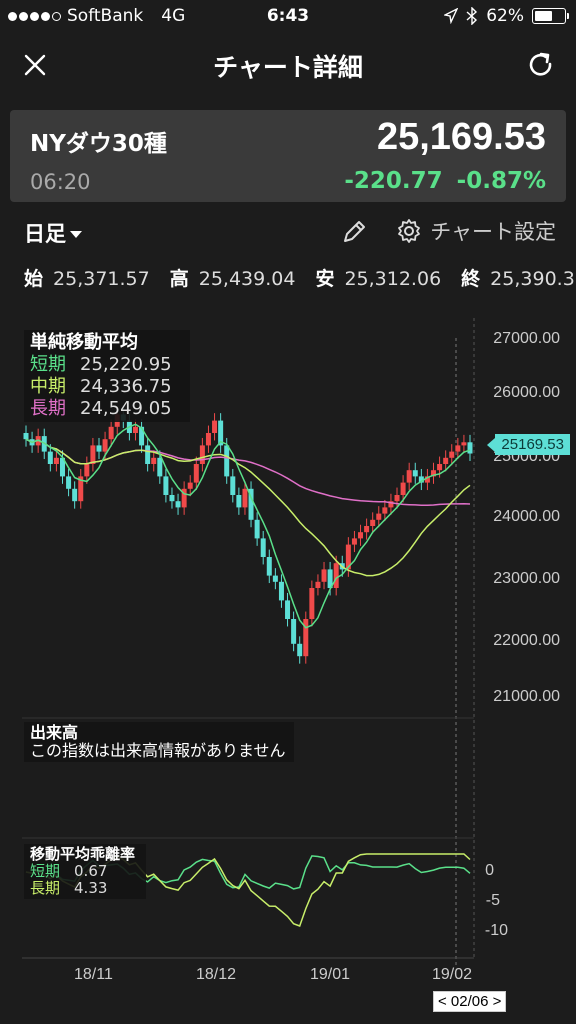  I want to click on deviation-long-label: 長期, so click(45, 888).